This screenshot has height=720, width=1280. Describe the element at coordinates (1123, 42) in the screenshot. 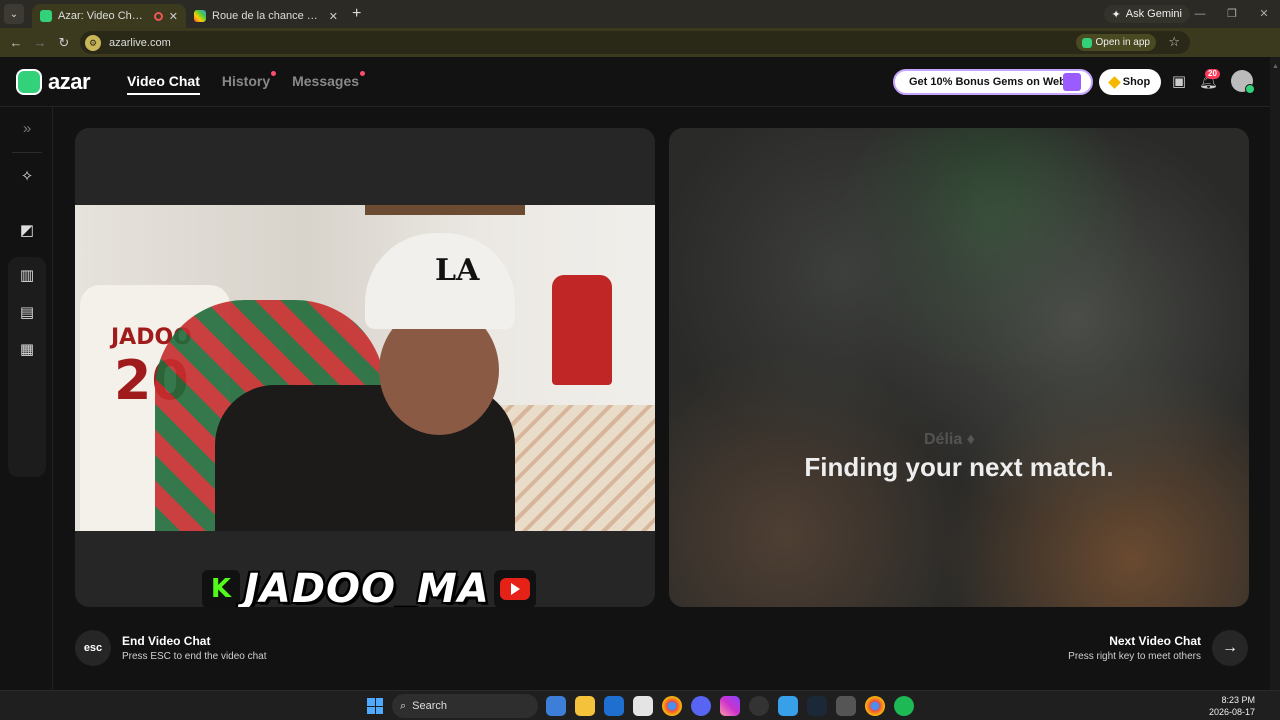

I see `open-in-app-label: Open in app` at that location.